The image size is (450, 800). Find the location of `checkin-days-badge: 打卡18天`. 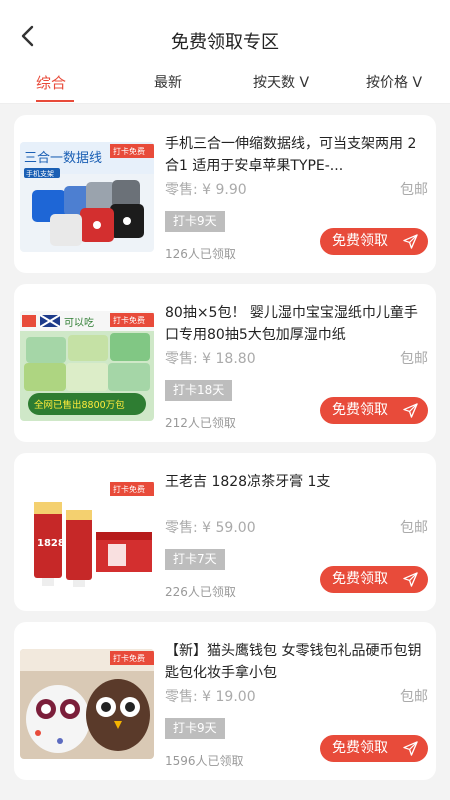

checkin-days-badge: 打卡18天 is located at coordinates (199, 390).